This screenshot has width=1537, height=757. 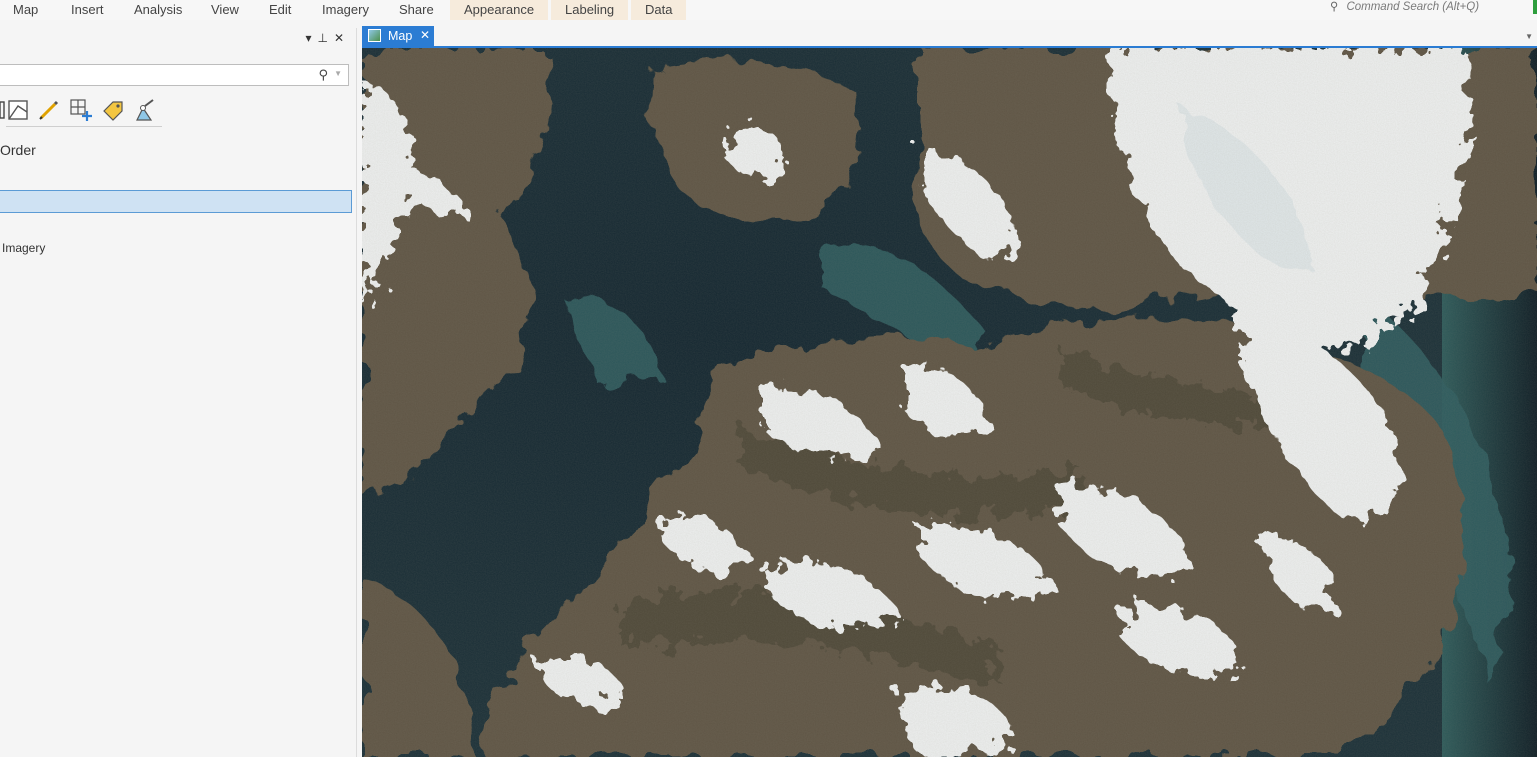 I want to click on layer-item: Imagery, so click(x=23, y=248).